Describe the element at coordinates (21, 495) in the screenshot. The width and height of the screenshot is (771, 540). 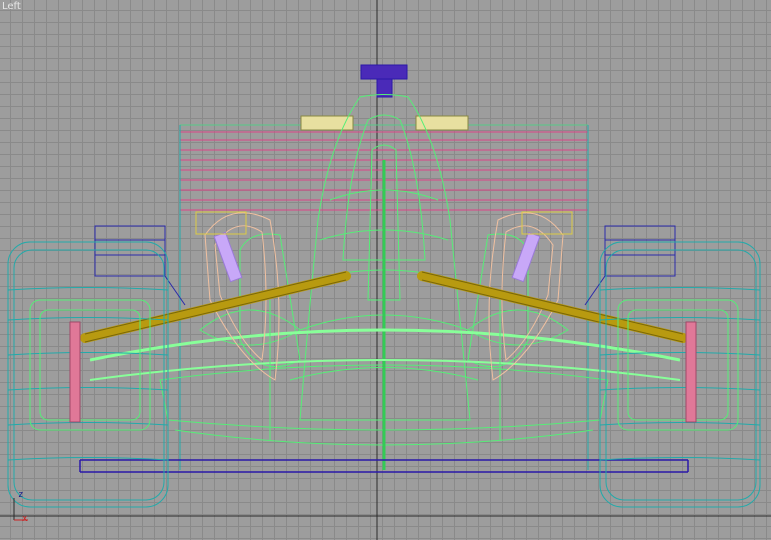
I see `z-axis-label: z` at that location.